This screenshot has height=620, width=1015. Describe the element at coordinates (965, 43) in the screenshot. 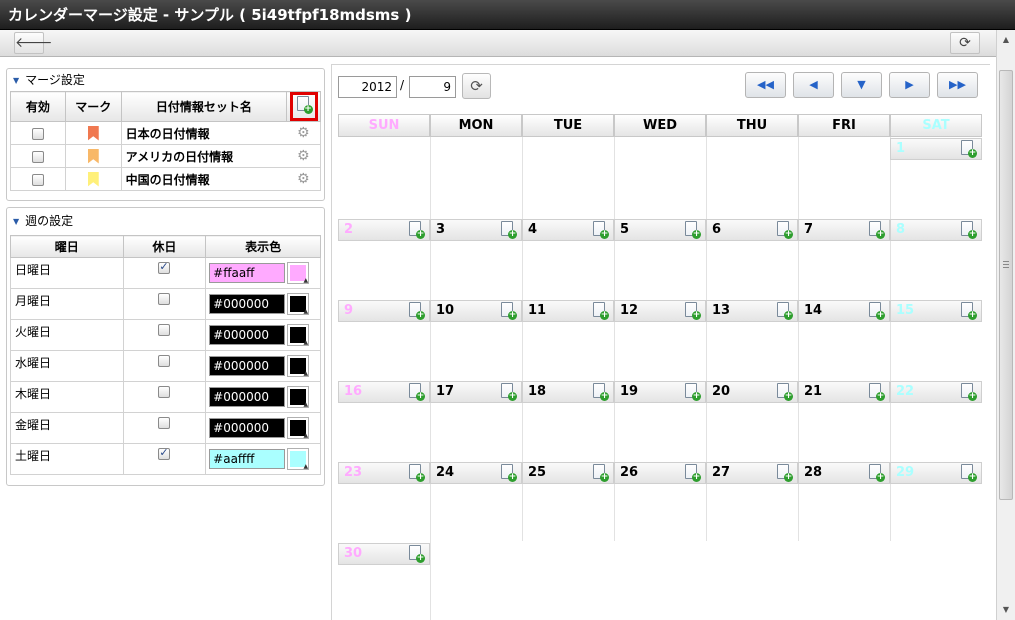

I see `reload-button: ⟳` at that location.